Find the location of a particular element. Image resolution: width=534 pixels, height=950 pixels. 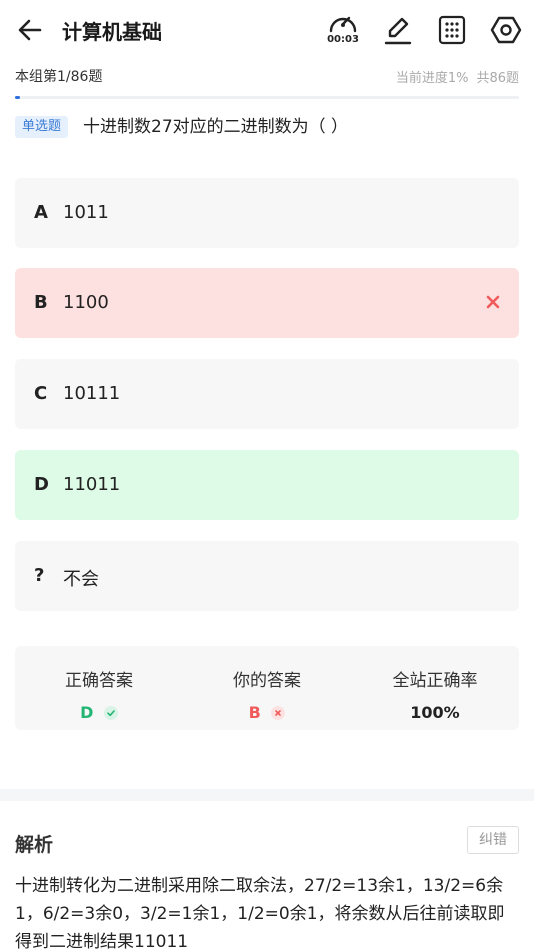

answer-summary: 正确答案 D 你的答案 B 全站正确率 100% is located at coordinates (267, 688).